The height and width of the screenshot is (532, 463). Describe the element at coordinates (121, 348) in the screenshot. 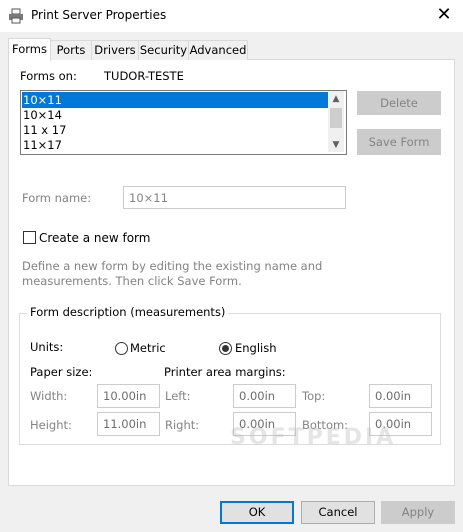

I see `metric-radio` at that location.